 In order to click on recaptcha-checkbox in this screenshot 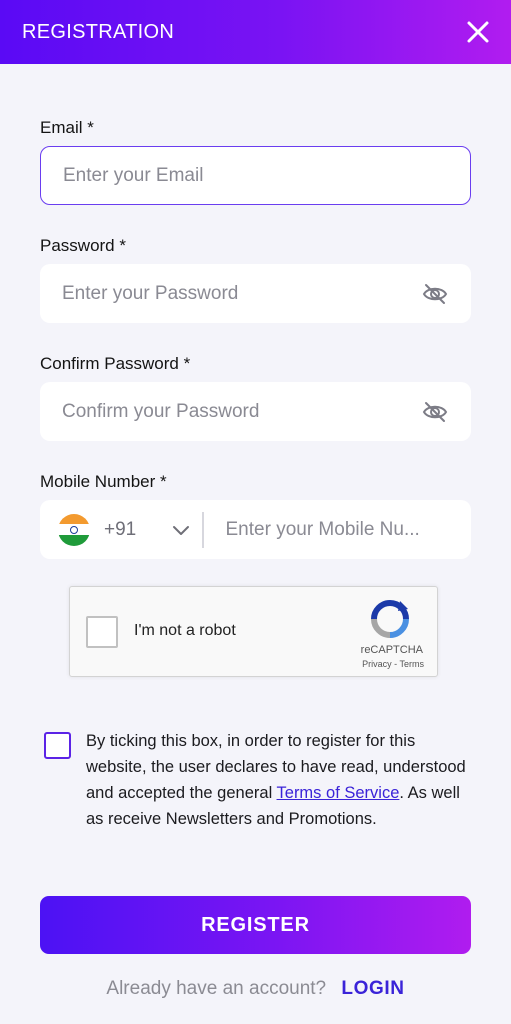, I will do `click(102, 632)`.